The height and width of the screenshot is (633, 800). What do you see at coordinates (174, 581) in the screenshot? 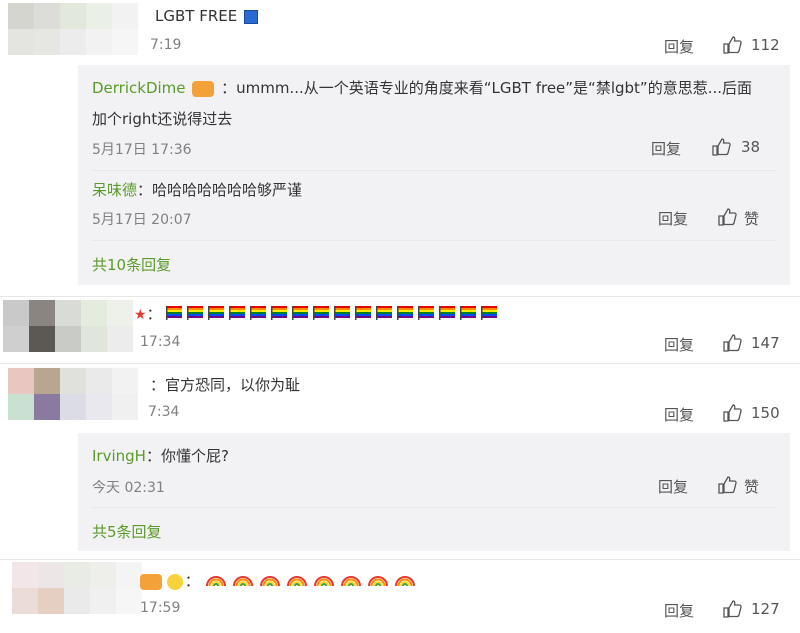
I see `duck-icon` at bounding box center [174, 581].